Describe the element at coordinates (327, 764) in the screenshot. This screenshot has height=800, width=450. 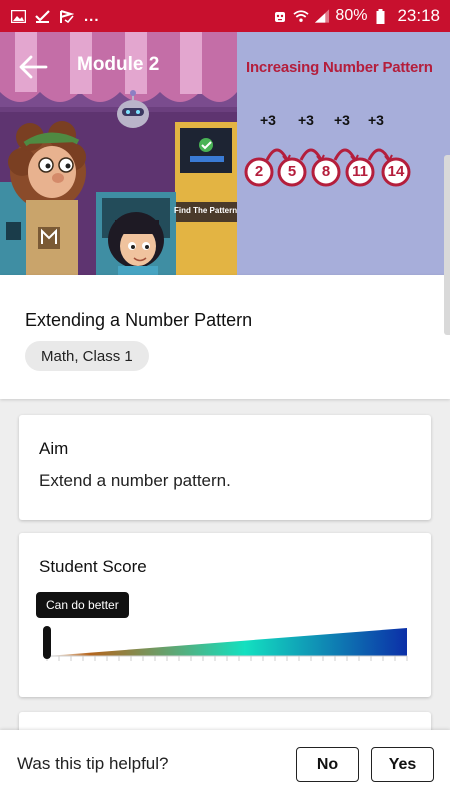
I see `no-button: No` at that location.